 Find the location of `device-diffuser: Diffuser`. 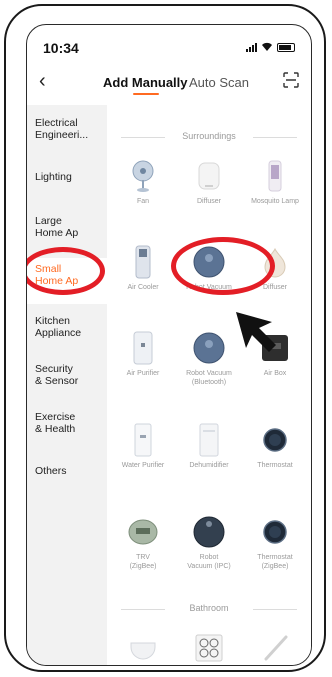

device-diffuser: Diffuser is located at coordinates (209, 182).